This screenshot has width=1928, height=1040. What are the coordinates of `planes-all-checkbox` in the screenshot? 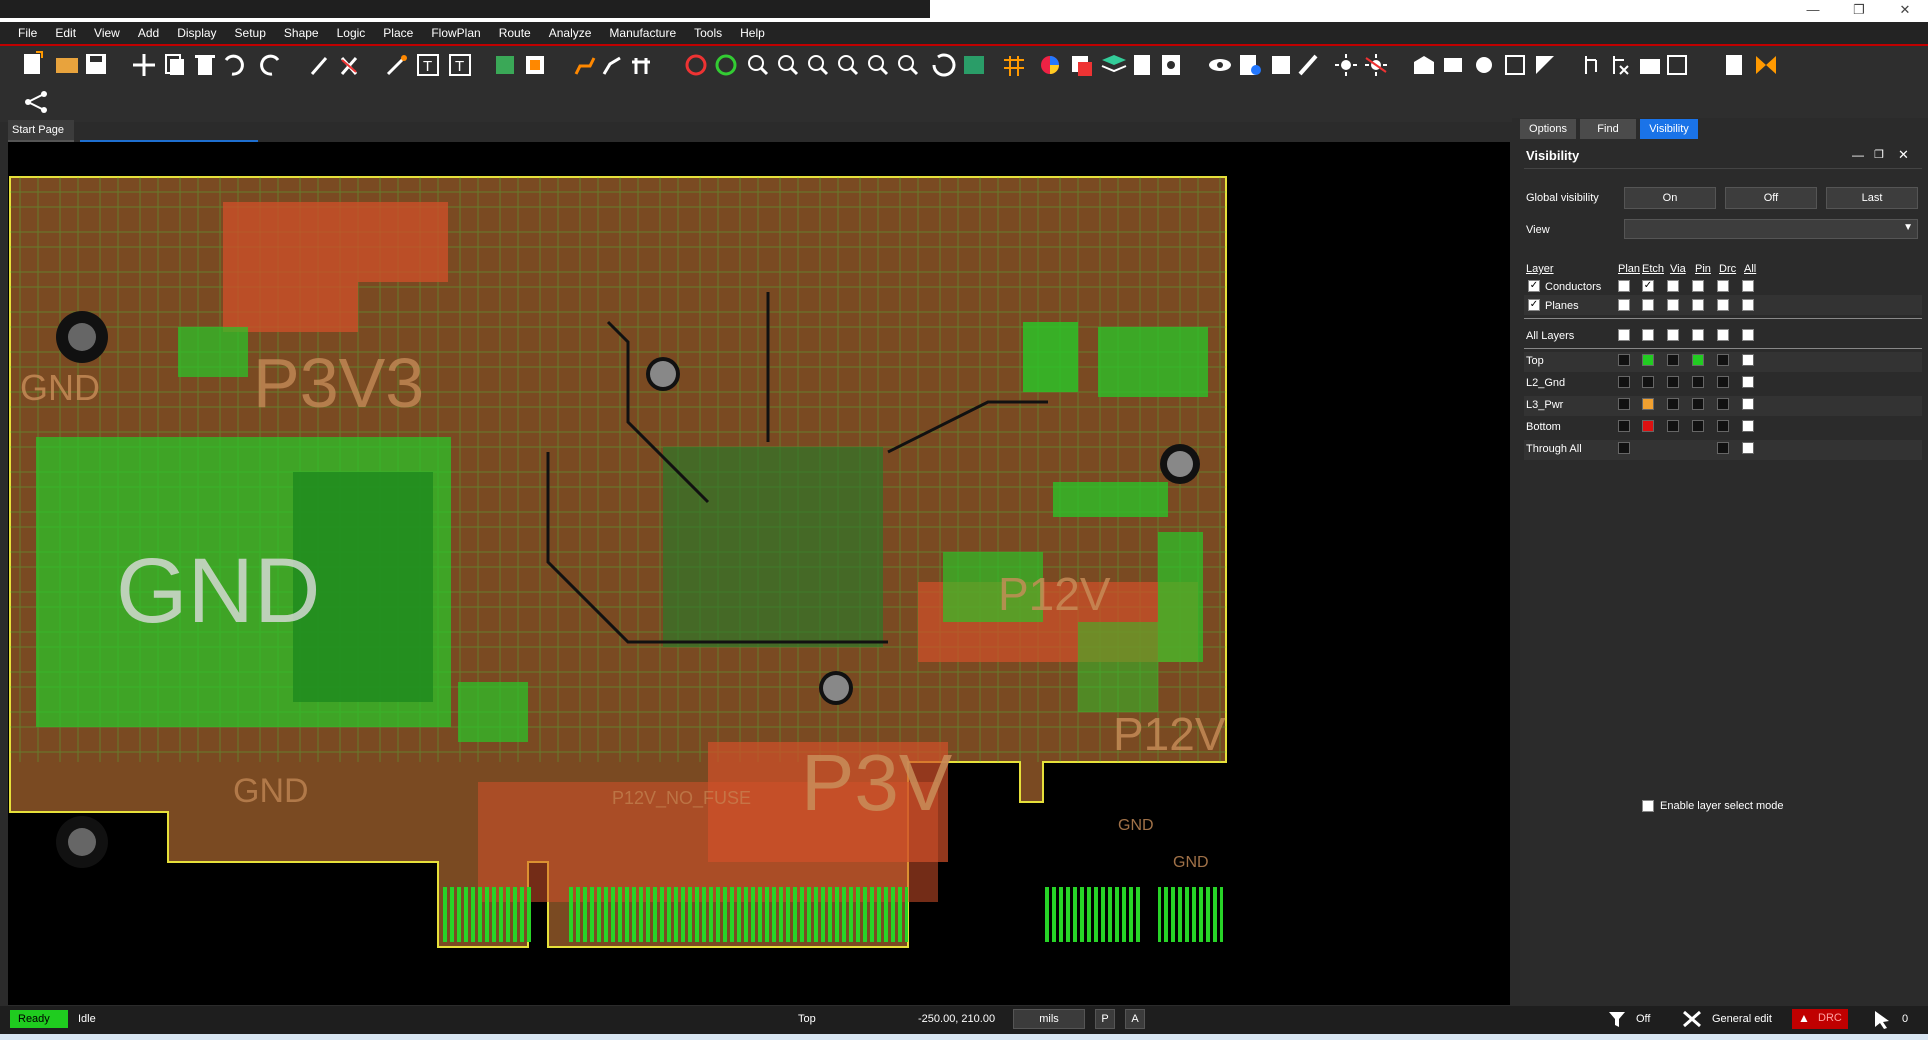 It's located at (1748, 305).